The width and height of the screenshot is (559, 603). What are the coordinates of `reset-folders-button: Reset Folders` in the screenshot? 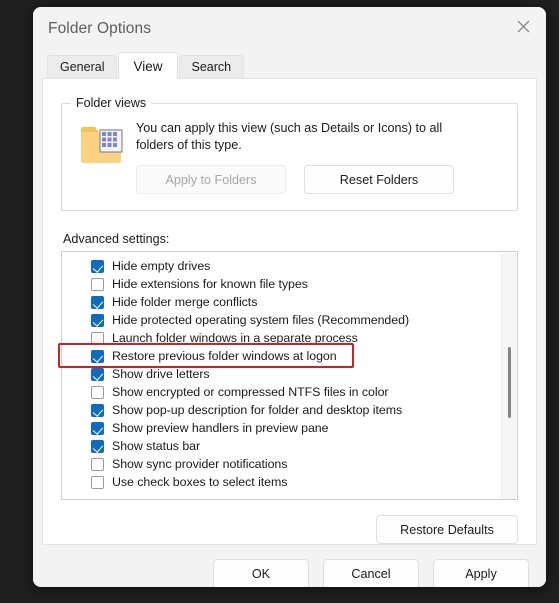 It's located at (379, 179).